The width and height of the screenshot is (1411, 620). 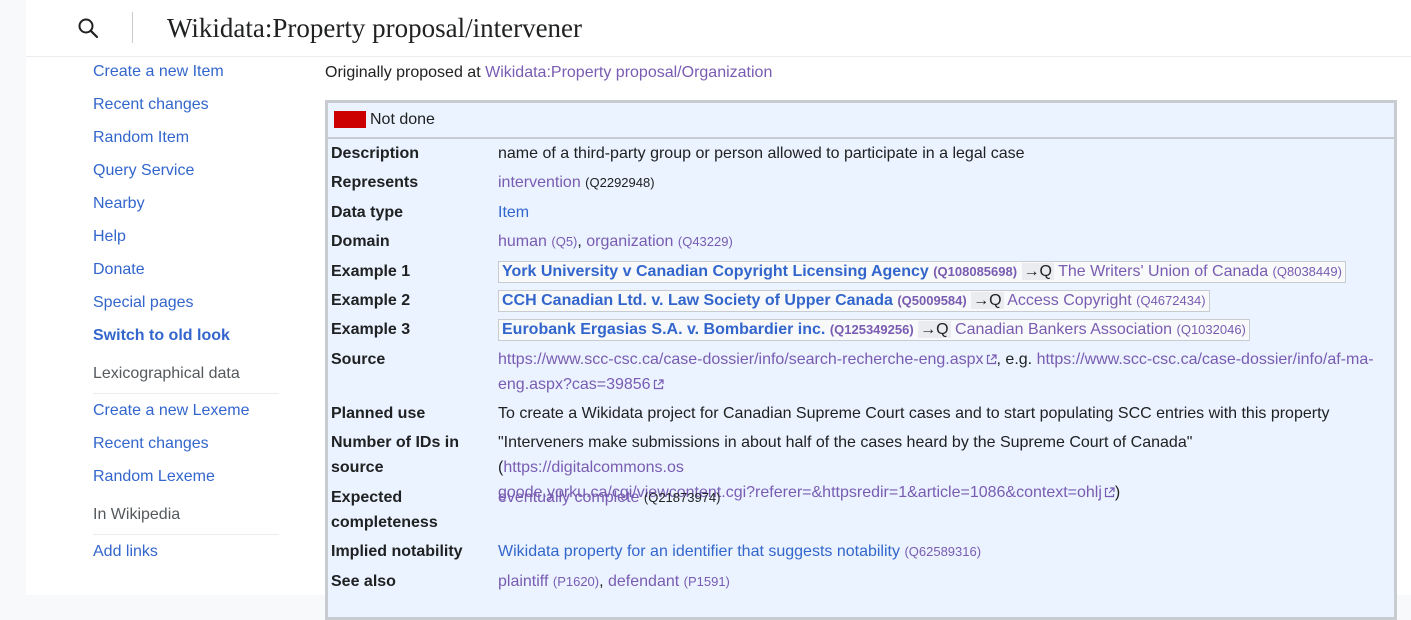 I want to click on seealso-plaintiff-qid: (P1620), so click(x=576, y=581).